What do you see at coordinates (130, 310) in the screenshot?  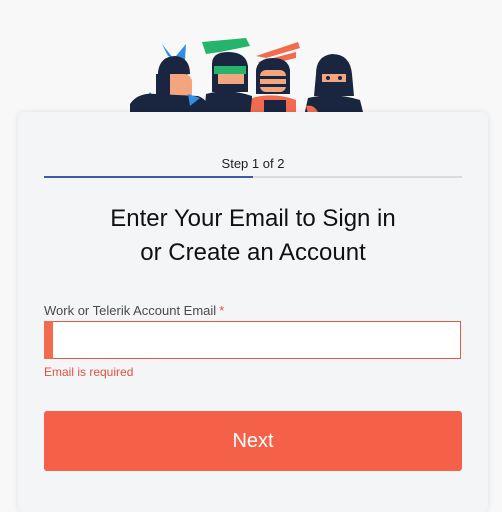 I see `email-label-text: Work or Telerik Account Email` at bounding box center [130, 310].